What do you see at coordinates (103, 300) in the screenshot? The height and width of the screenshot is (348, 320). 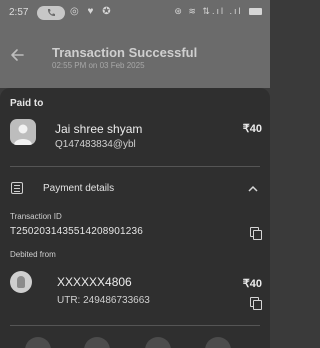 I see `utr-number: UTR: 249486733663` at bounding box center [103, 300].